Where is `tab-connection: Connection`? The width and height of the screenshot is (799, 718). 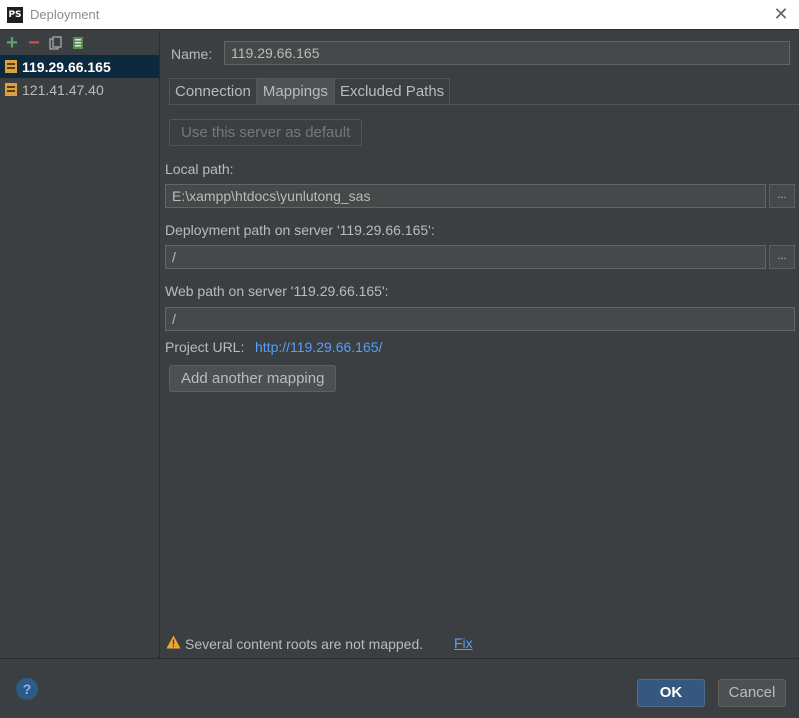 tab-connection: Connection is located at coordinates (213, 91).